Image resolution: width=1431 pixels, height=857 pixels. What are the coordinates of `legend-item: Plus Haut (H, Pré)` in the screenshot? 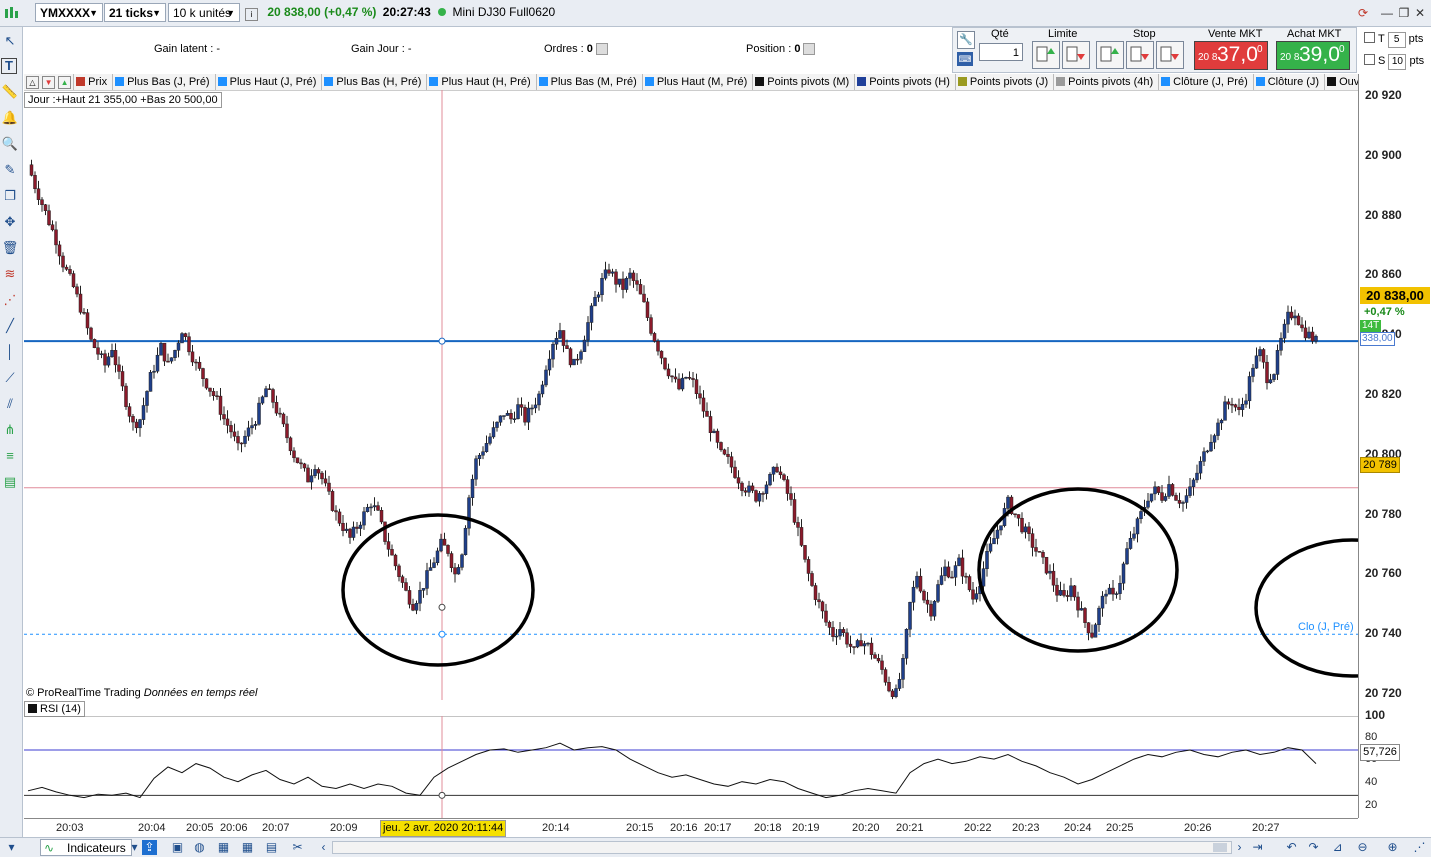 It's located at (482, 82).